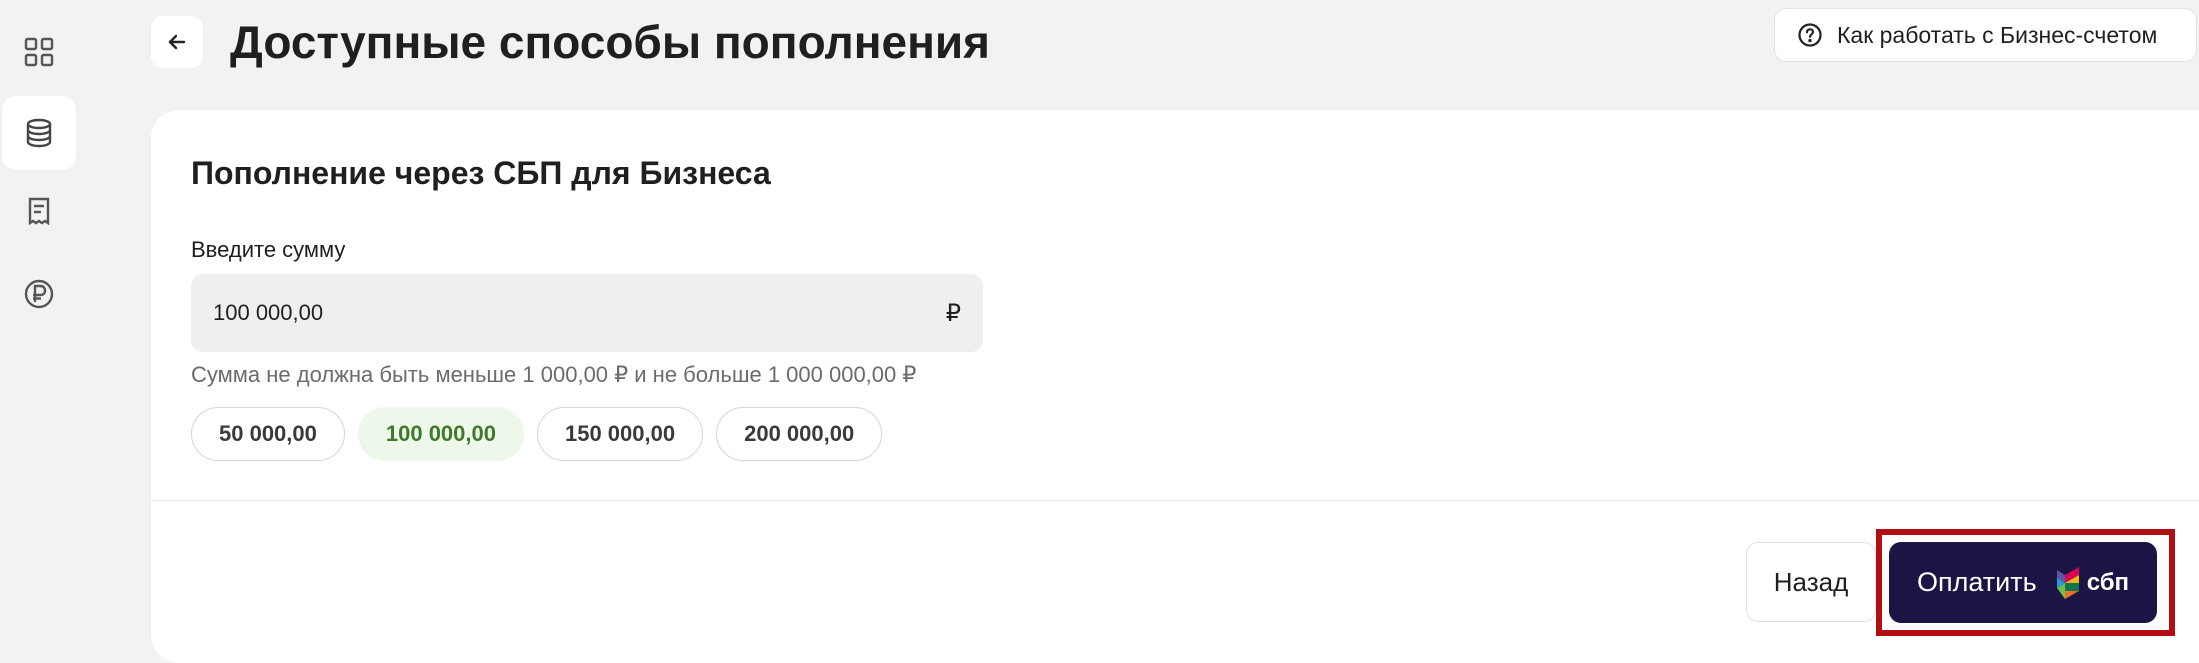  I want to click on ruble-coin-icon, so click(39, 294).